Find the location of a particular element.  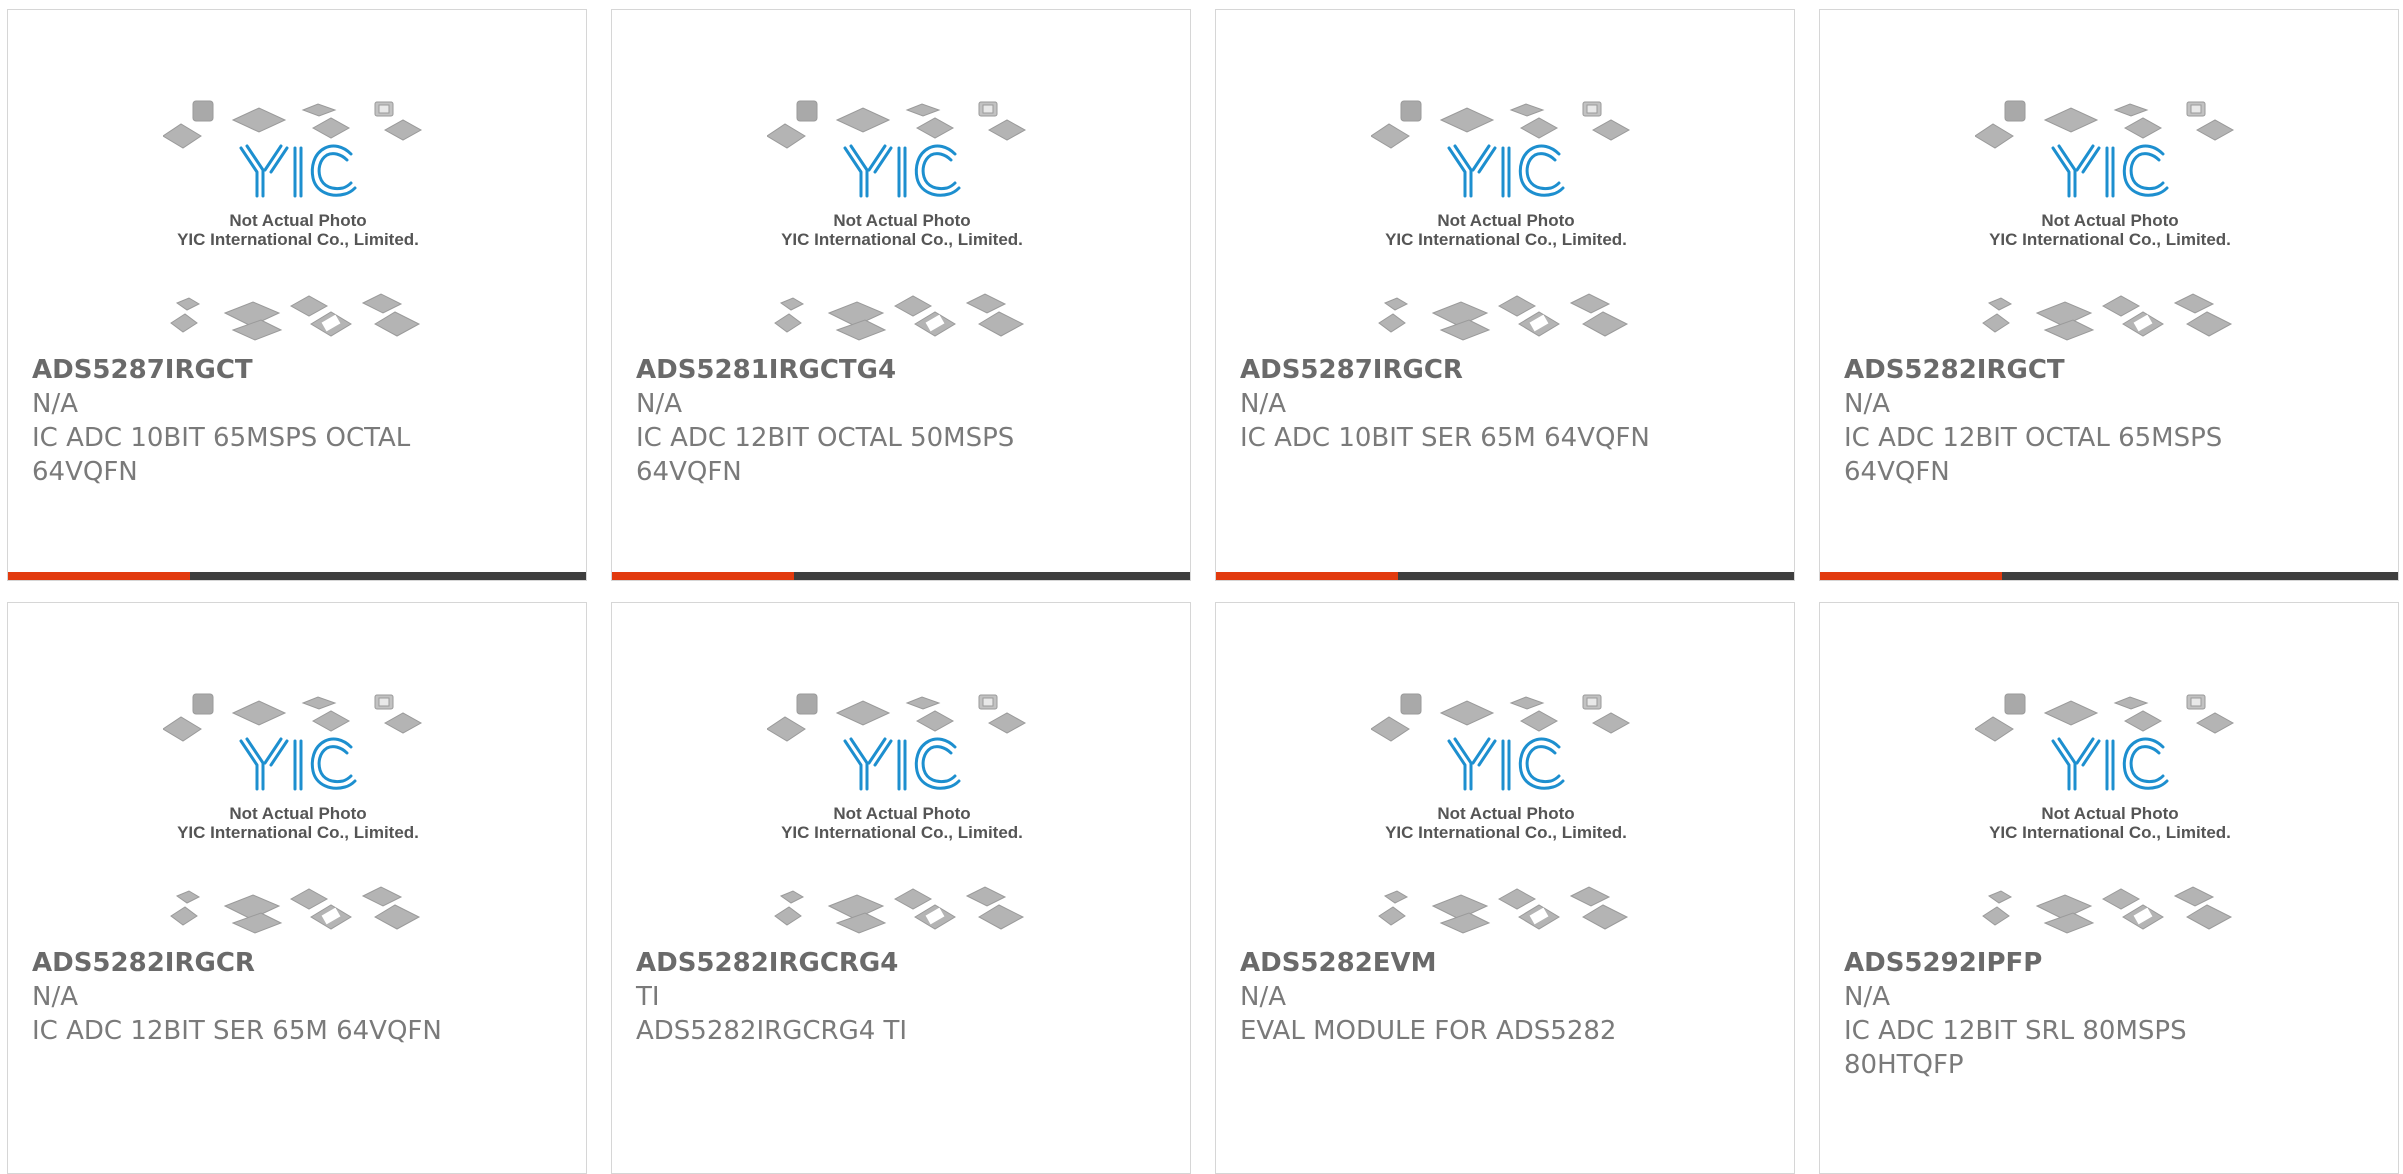

part-number-link: ADS5282IRGCR is located at coordinates (297, 963).